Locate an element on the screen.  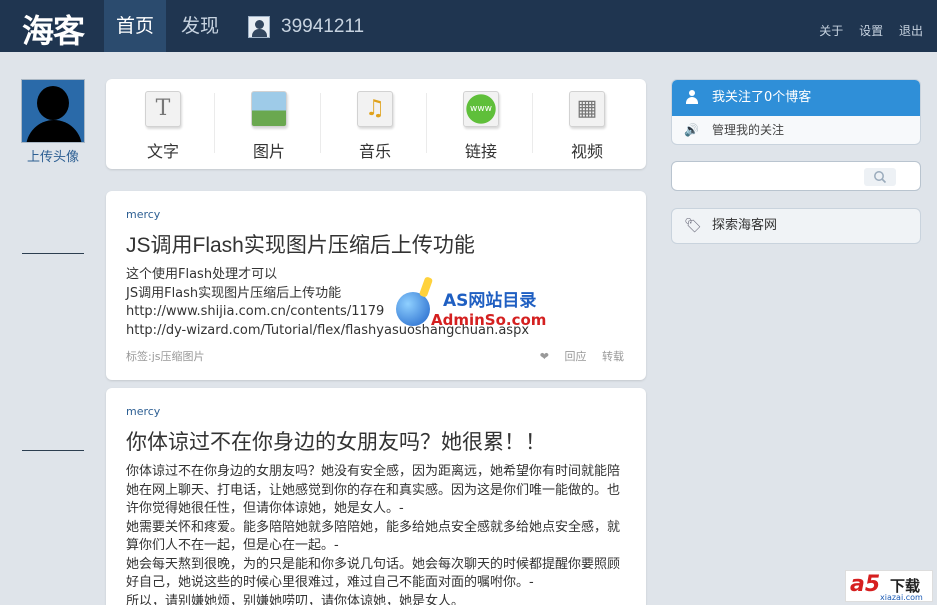
user-id-link: 39941211 is located at coordinates (322, 27).